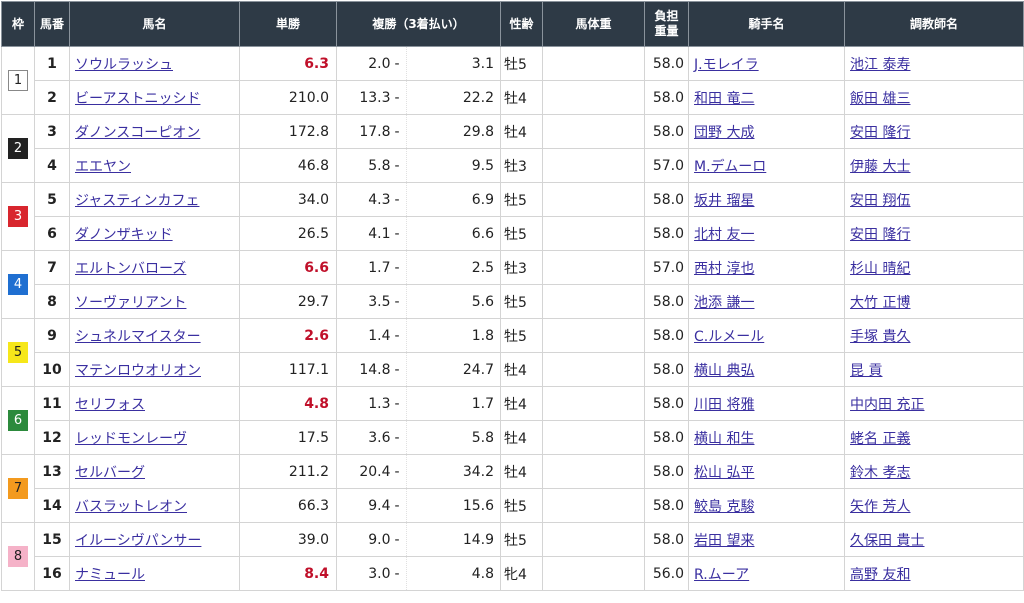 The height and width of the screenshot is (603, 1024). What do you see at coordinates (724, 303) in the screenshot?
I see `jockey-name-link: 池添 謙一` at bounding box center [724, 303].